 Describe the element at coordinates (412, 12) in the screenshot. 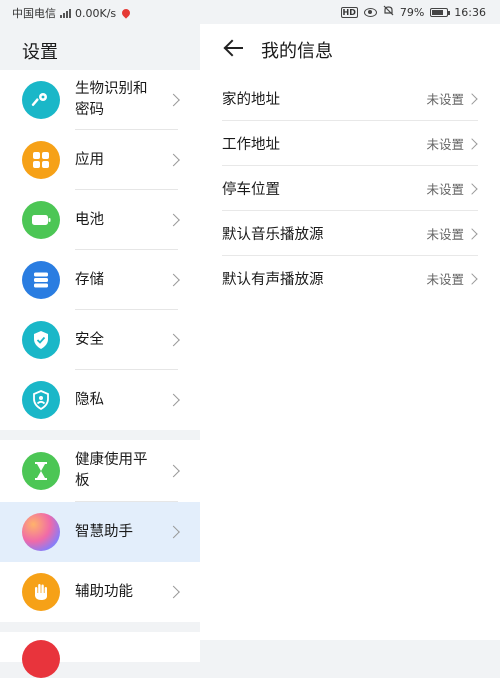

I see `battery-percent: 79%` at that location.